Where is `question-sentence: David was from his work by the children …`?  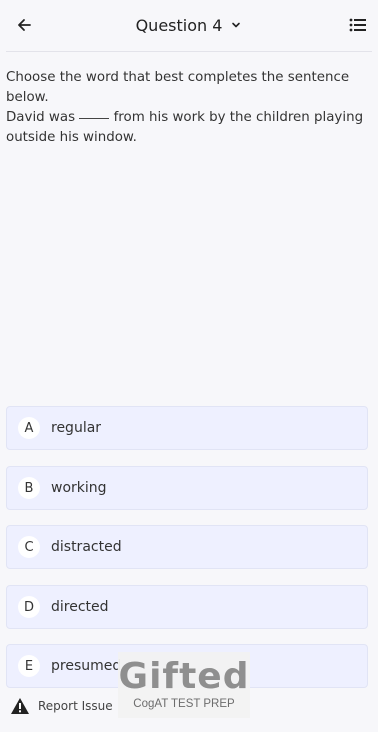 question-sentence: David was from his work by the children … is located at coordinates (191, 128).